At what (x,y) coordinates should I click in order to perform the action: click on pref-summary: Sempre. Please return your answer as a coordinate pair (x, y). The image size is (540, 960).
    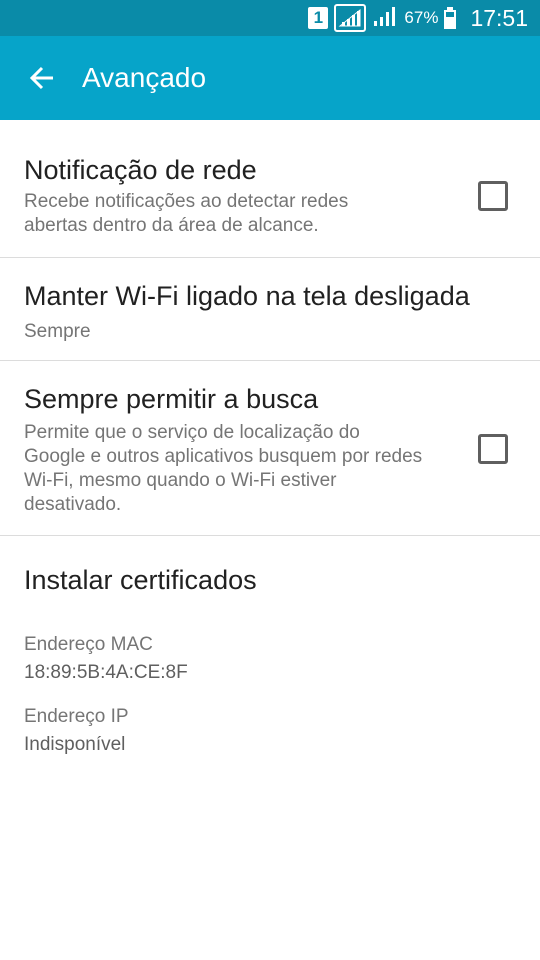
    Looking at the image, I should click on (57, 331).